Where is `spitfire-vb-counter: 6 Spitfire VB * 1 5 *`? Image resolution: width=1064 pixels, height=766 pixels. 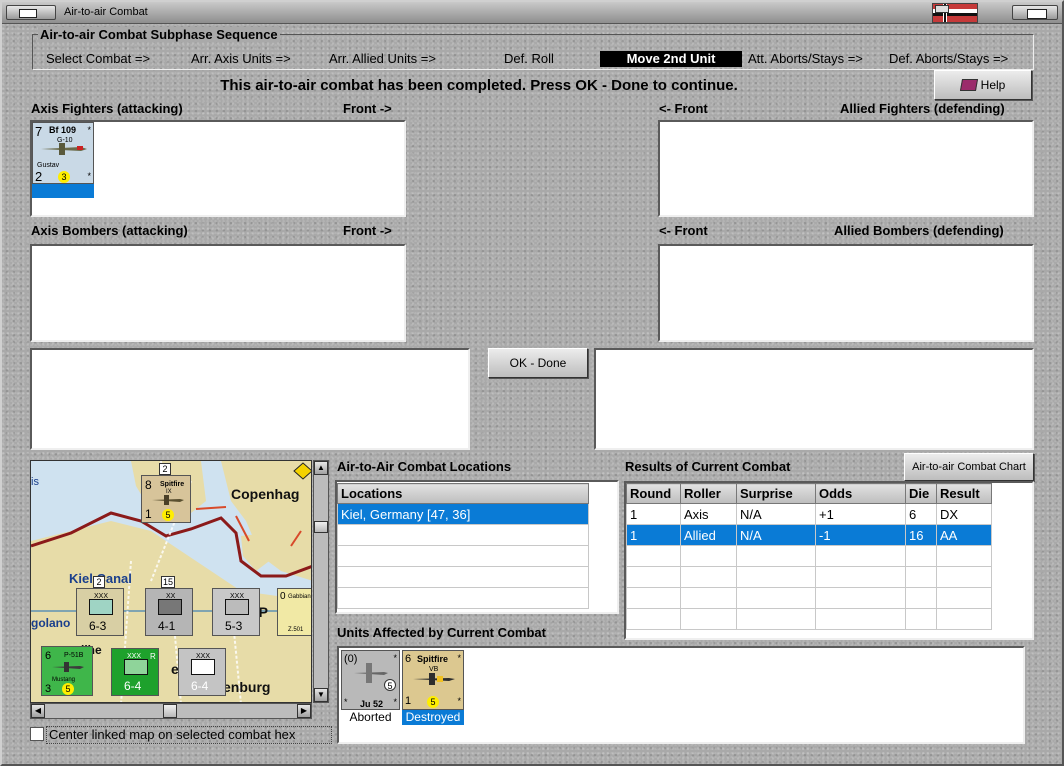 spitfire-vb-counter: 6 Spitfire VB * 1 5 * is located at coordinates (433, 680).